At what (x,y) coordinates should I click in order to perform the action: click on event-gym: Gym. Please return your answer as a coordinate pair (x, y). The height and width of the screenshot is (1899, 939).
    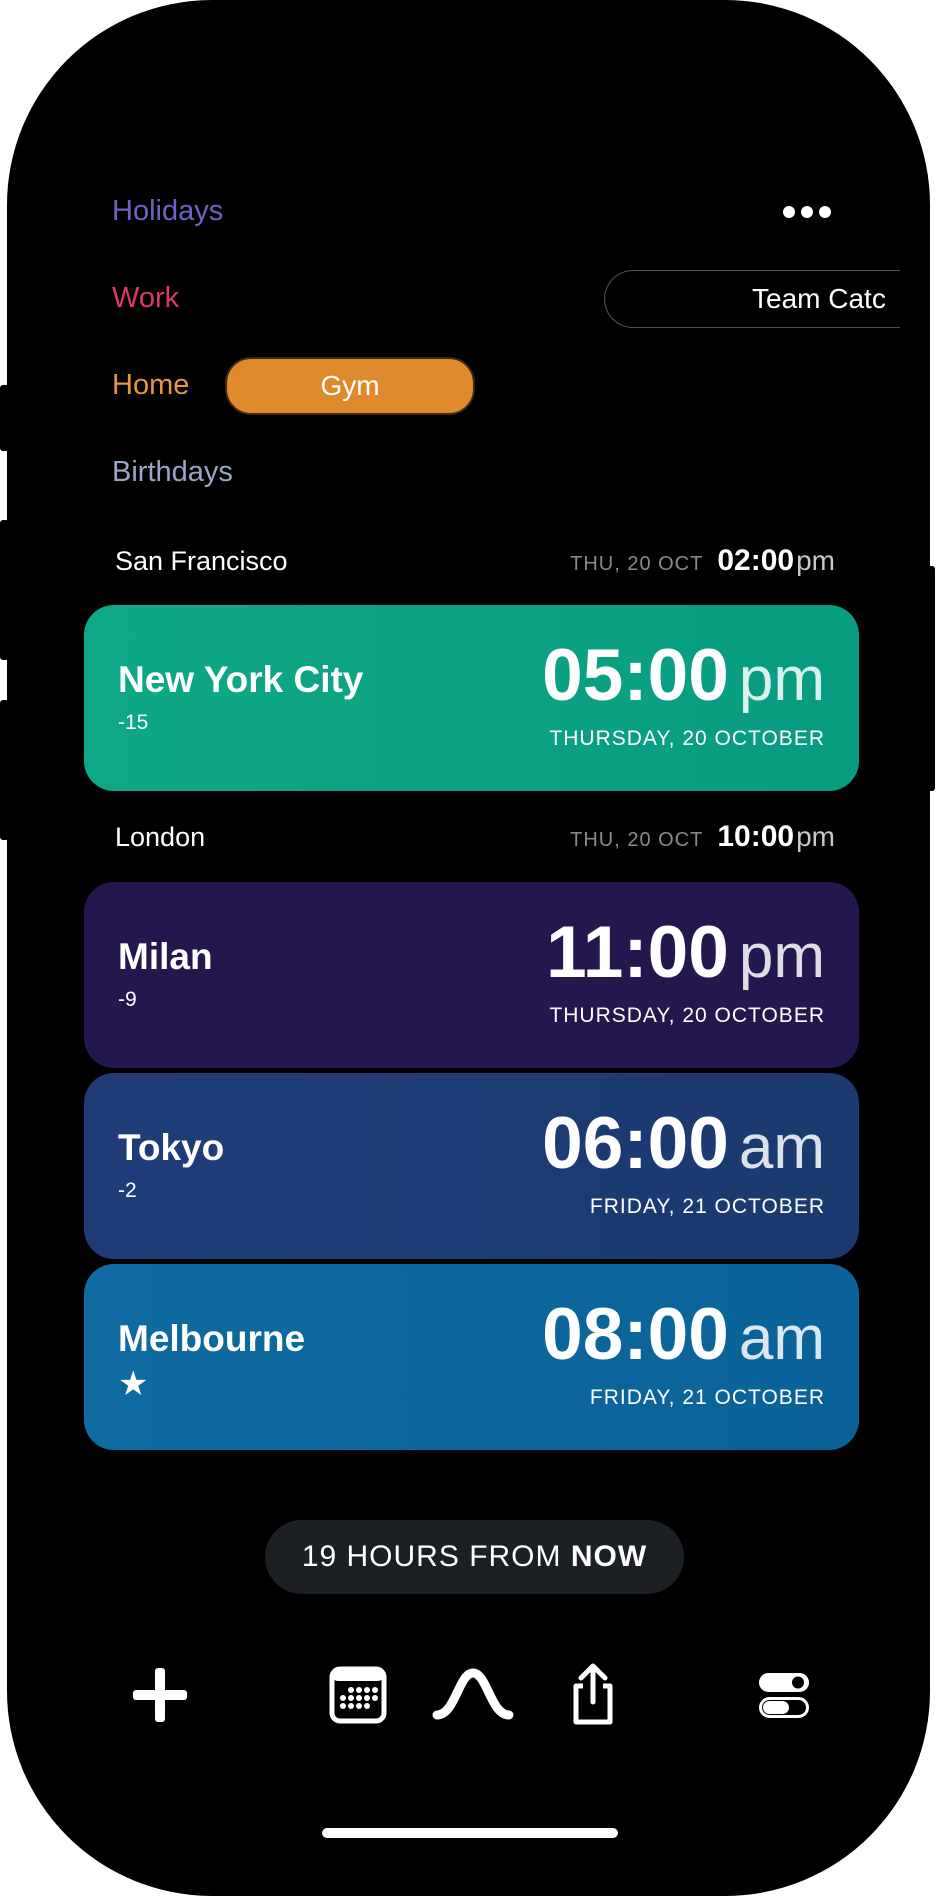
    Looking at the image, I should click on (350, 386).